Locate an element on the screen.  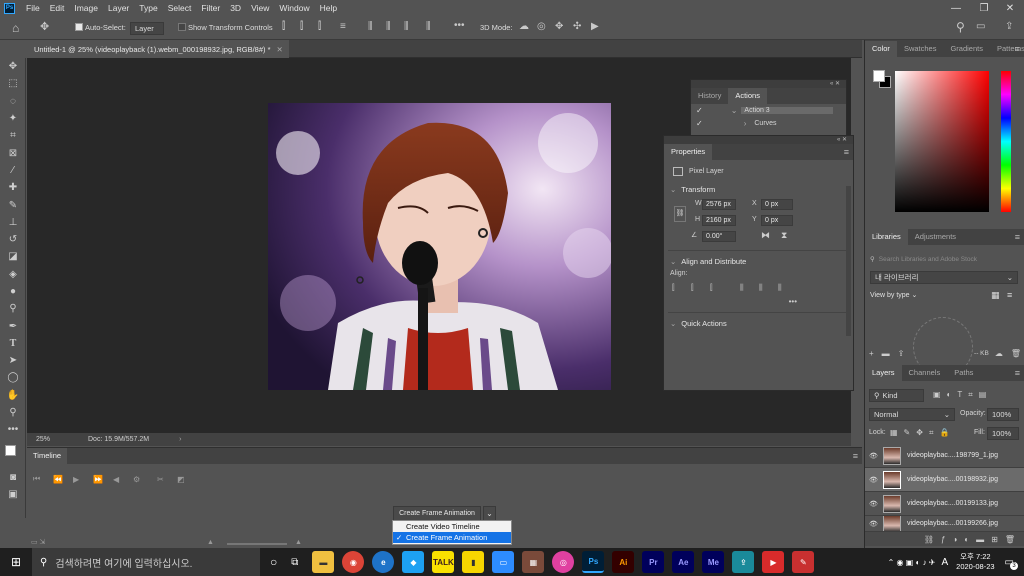
move-tool-icon: ✥ is located at coordinates (13, 66).